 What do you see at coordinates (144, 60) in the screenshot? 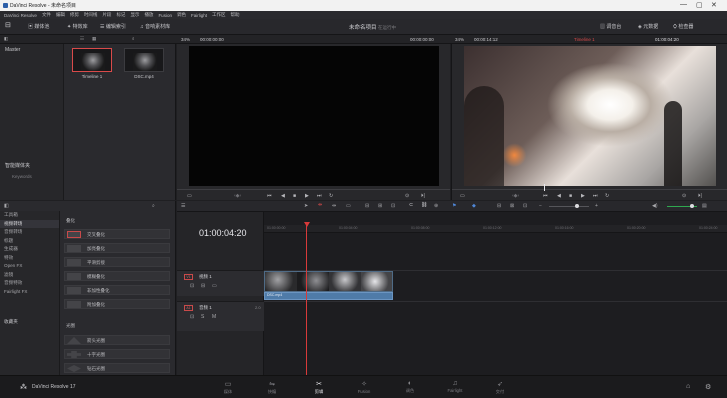
I see `clip-thumbnail-video` at bounding box center [144, 60].